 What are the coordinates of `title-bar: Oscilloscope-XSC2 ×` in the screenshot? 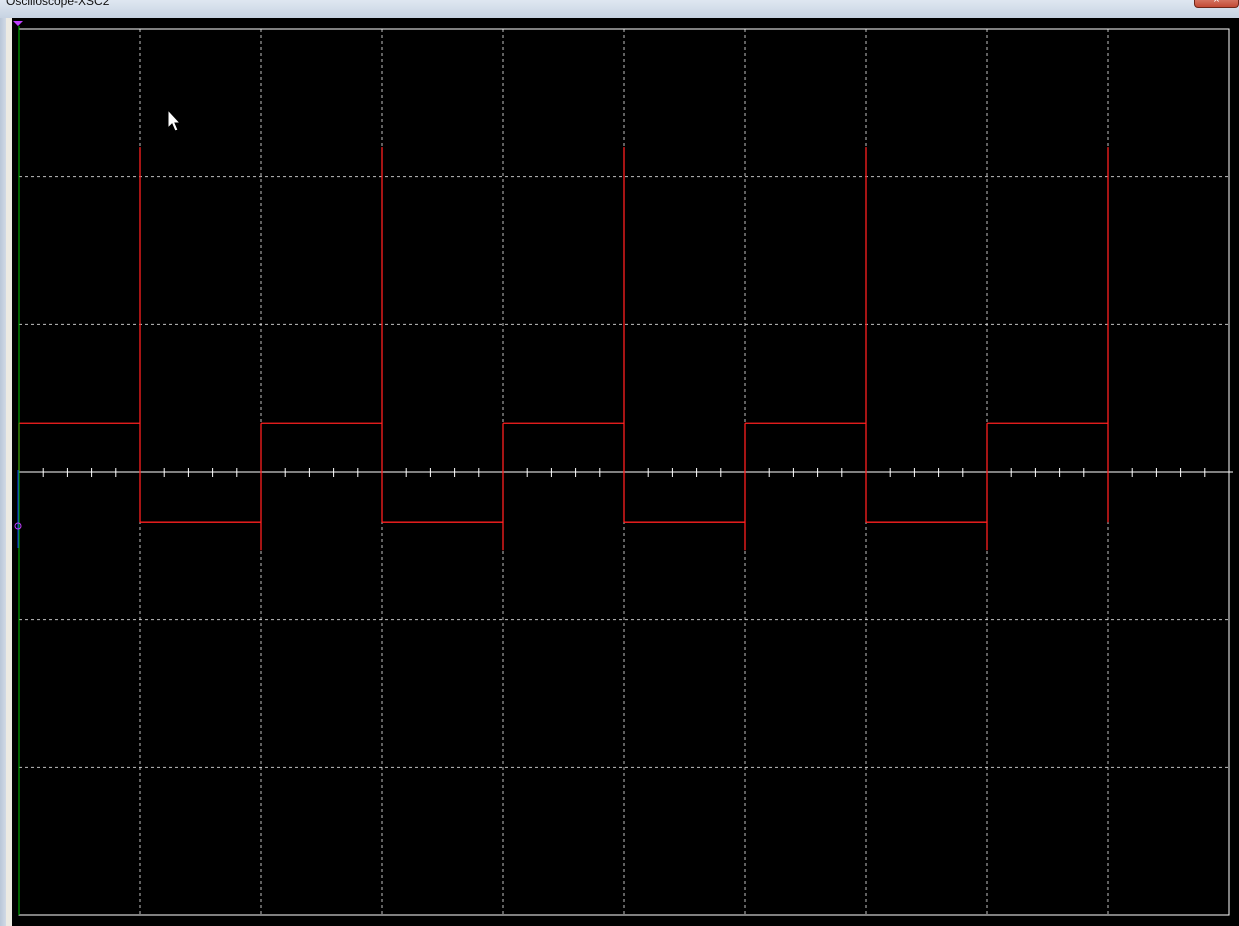 It's located at (619, 9).